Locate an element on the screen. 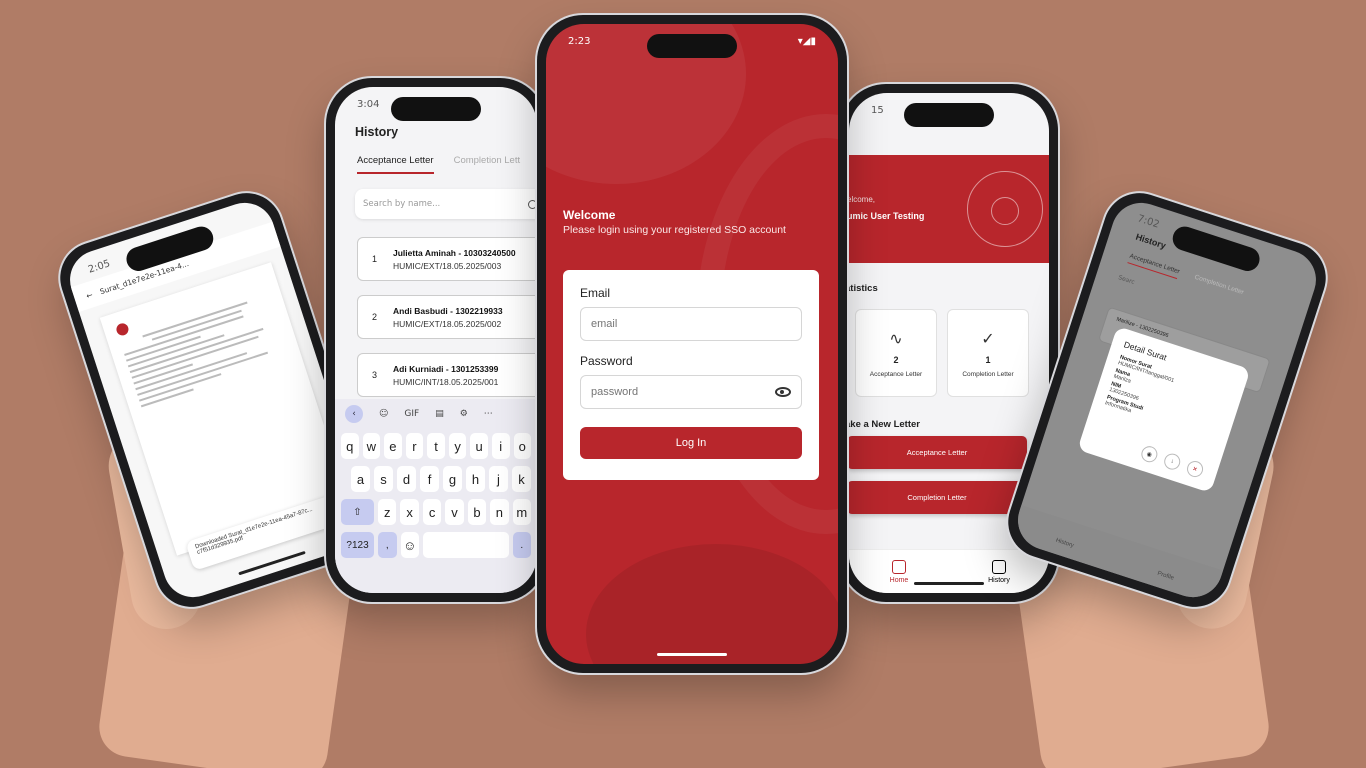 Image resolution: width=1366 pixels, height=768 pixels. tab-completion-letter: Completion Letter is located at coordinates (1218, 287).